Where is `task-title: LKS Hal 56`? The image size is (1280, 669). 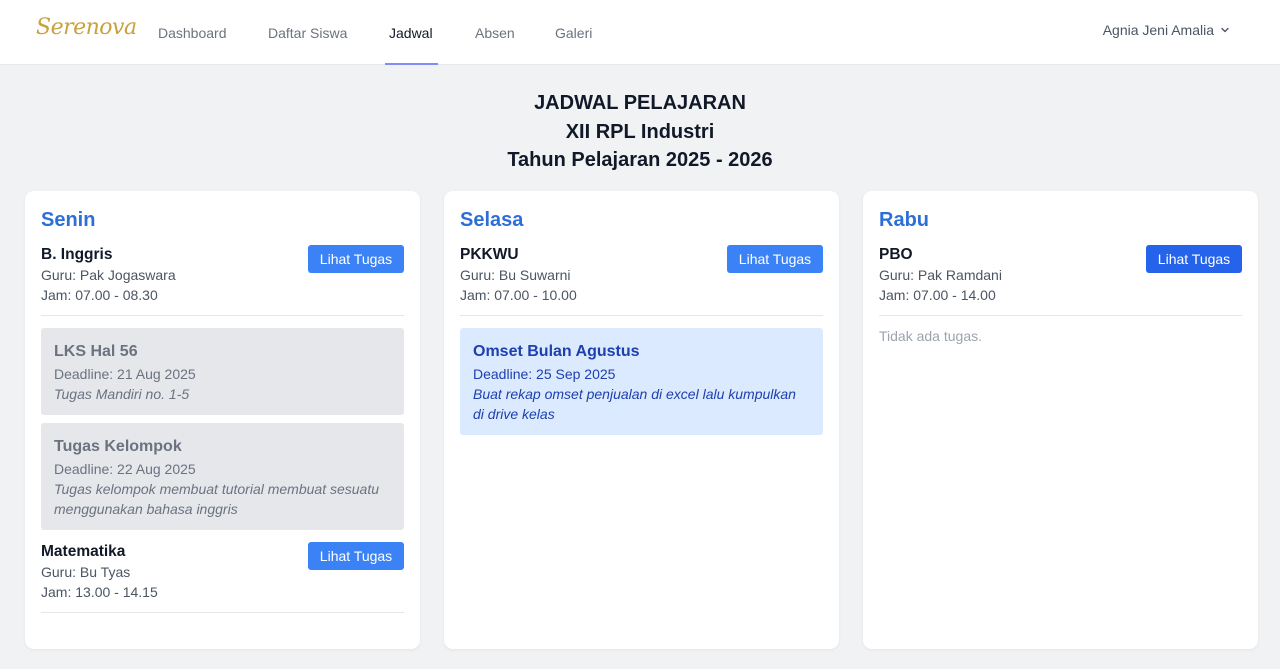 task-title: LKS Hal 56 is located at coordinates (96, 351).